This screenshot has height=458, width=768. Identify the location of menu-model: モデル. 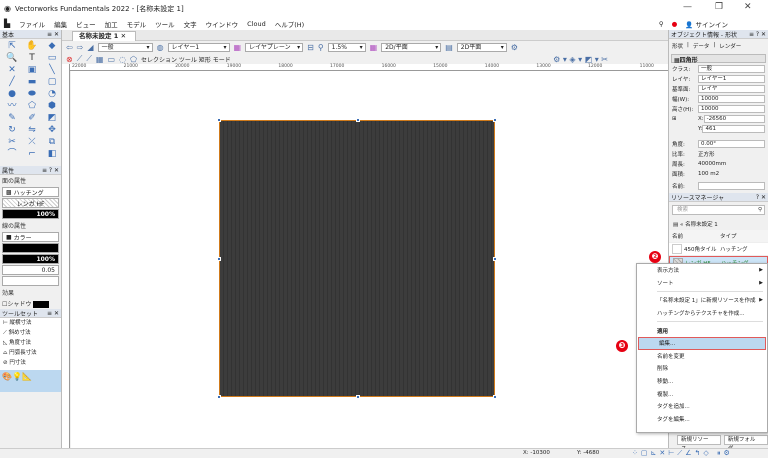
(137, 24).